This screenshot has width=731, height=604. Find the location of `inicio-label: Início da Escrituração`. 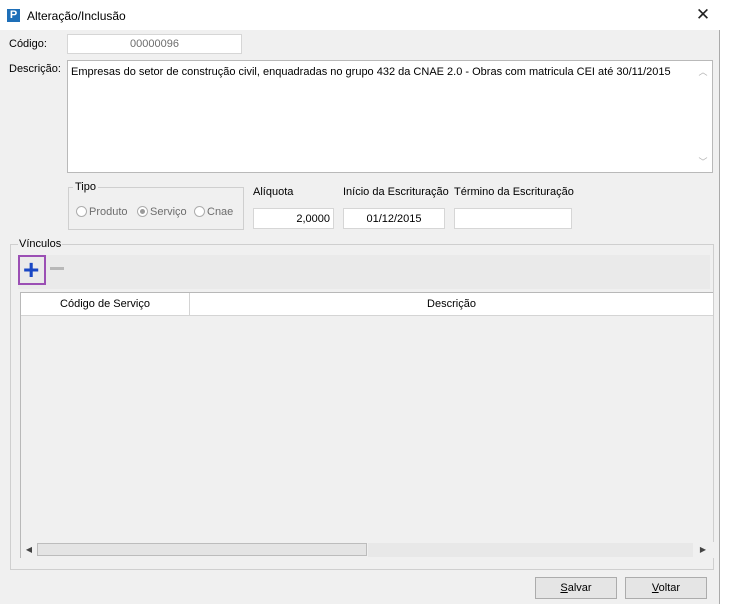

inicio-label: Início da Escrituração is located at coordinates (396, 192).